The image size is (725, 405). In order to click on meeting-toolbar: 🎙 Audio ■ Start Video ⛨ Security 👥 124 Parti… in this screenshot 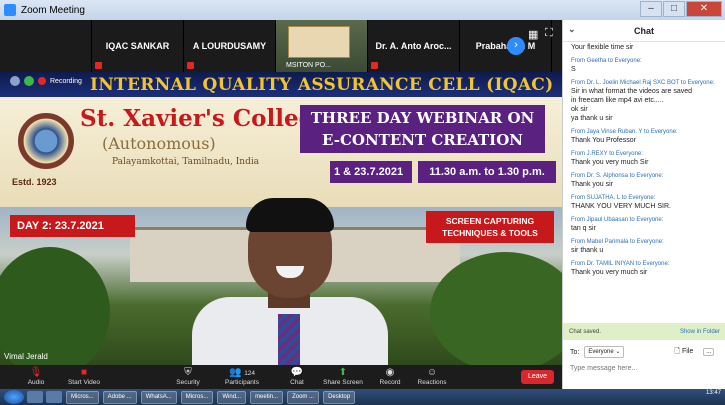, I will do `click(281, 377)`.